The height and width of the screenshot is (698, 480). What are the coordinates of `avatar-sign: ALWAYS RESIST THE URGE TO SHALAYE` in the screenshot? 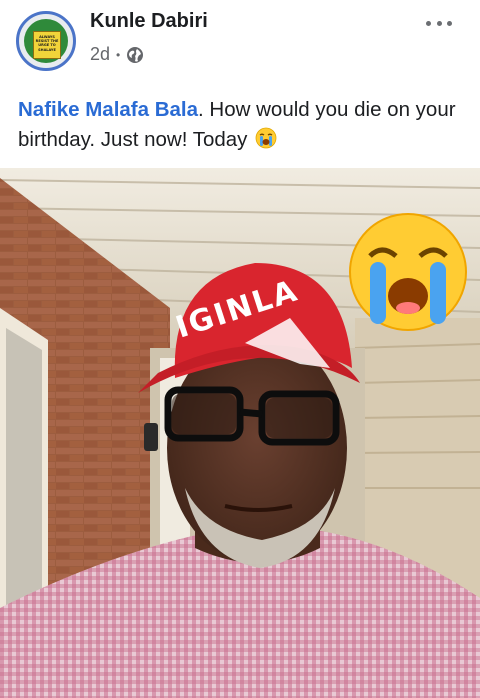 It's located at (47, 45).